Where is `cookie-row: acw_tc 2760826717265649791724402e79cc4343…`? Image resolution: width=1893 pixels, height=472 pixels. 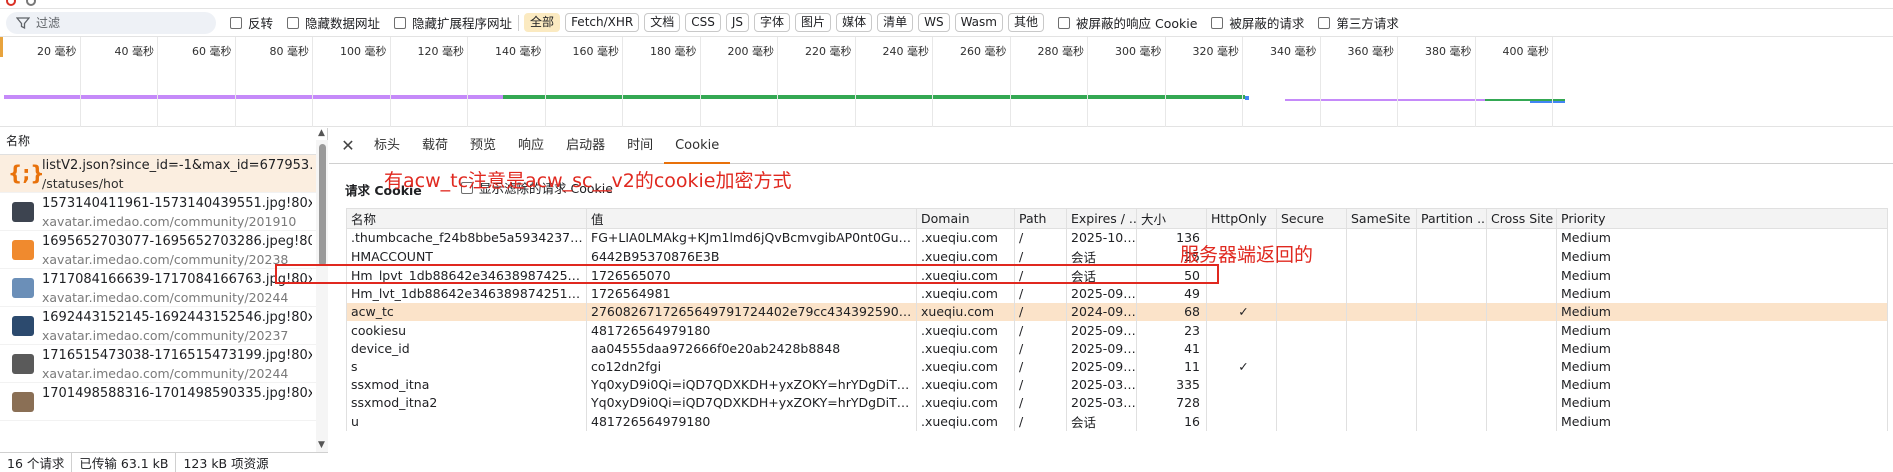 cookie-row: acw_tc 2760826717265649791724402e79cc4343… is located at coordinates (1117, 312).